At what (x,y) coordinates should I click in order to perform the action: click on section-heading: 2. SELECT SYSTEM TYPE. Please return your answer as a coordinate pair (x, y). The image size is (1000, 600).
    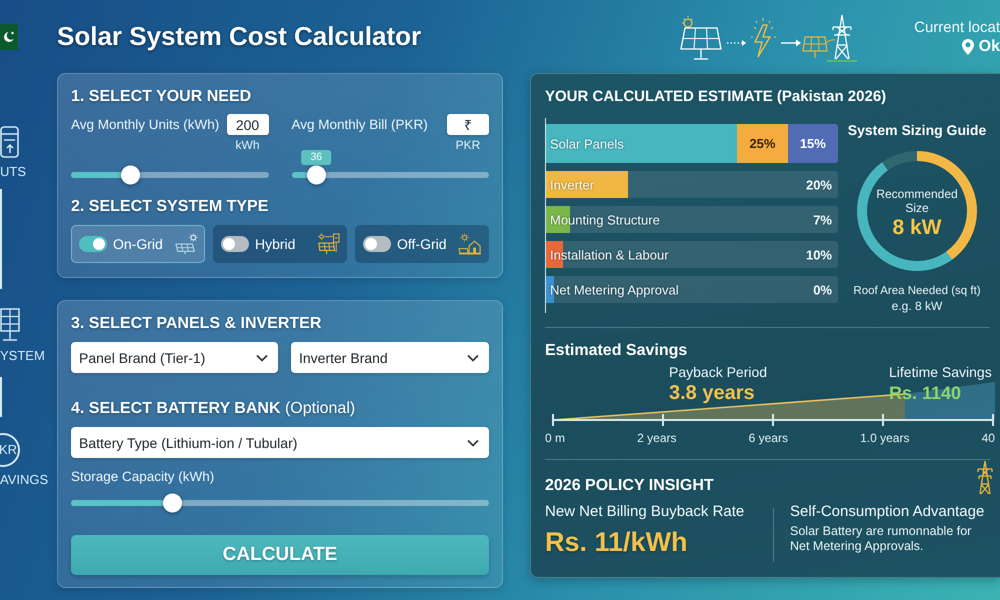
    Looking at the image, I should click on (170, 207).